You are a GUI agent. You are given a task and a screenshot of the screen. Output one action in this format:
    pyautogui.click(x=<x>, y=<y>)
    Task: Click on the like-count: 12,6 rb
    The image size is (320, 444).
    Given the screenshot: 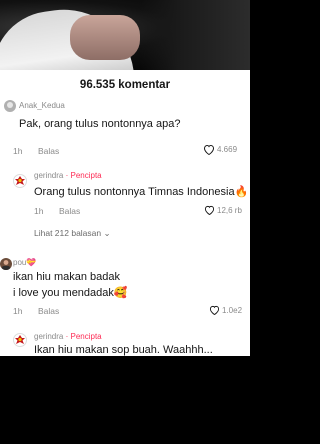 What is the action you would take?
    pyautogui.click(x=229, y=210)
    